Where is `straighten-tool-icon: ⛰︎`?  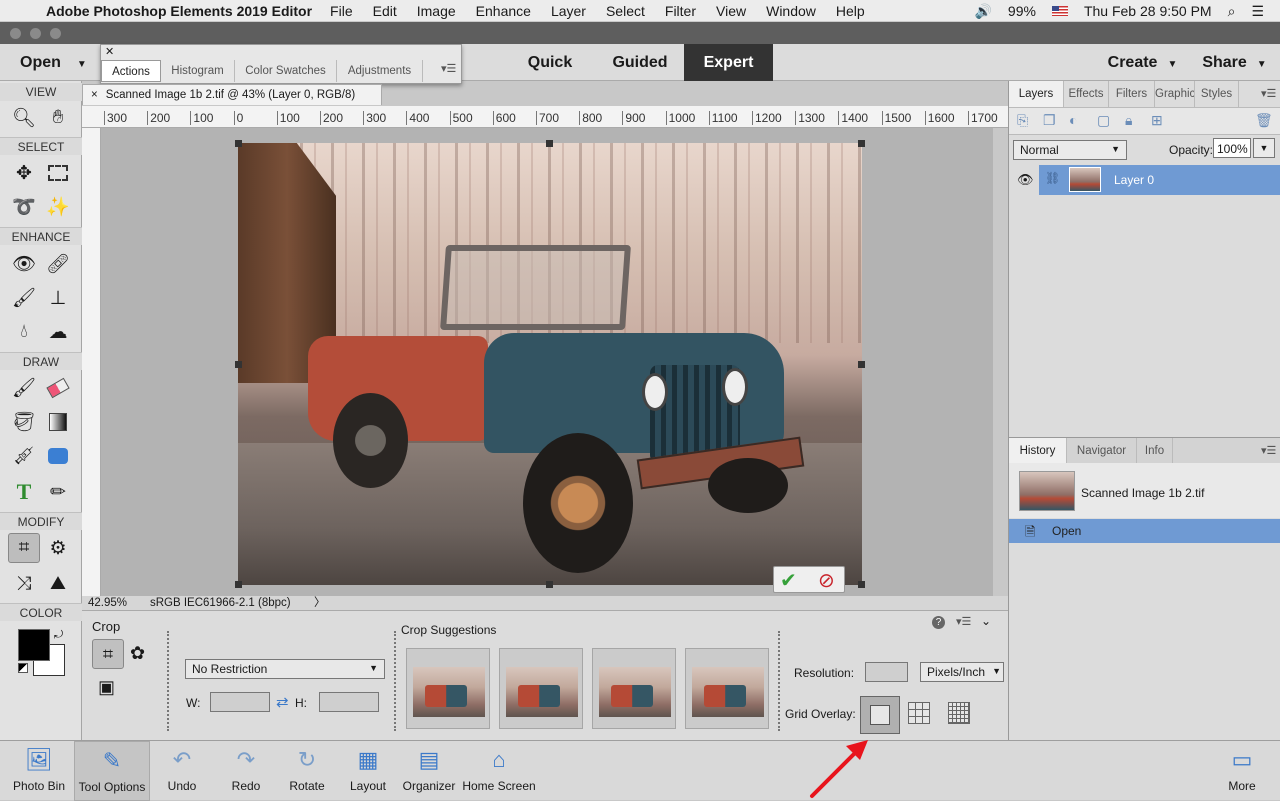 straighten-tool-icon: ⛰︎ is located at coordinates (58, 584).